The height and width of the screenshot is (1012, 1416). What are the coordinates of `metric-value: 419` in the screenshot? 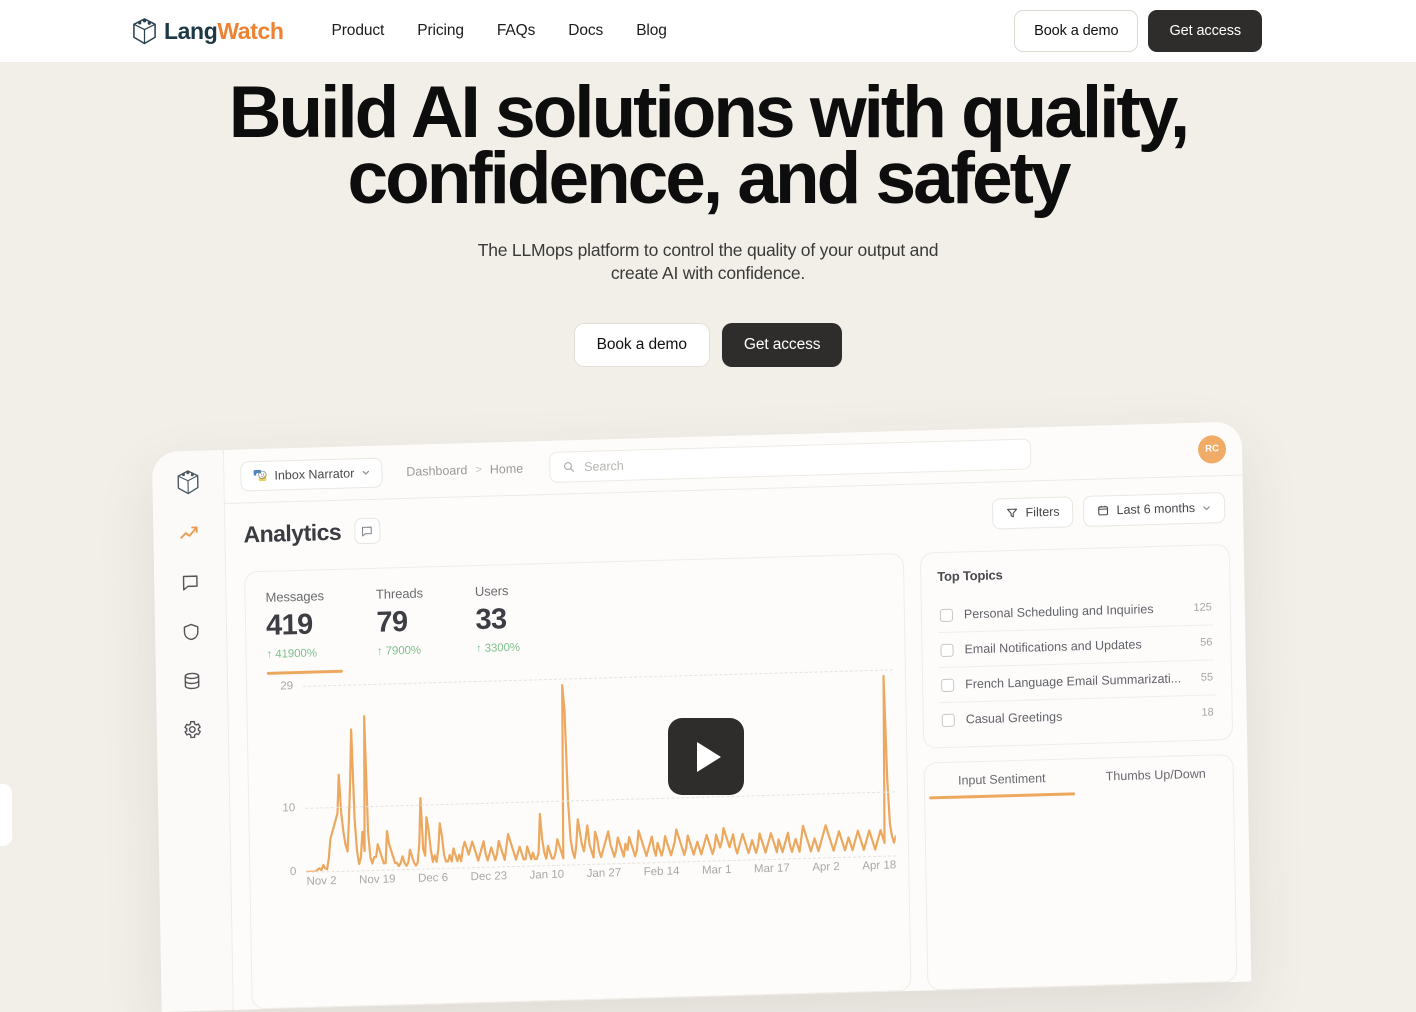 It's located at (295, 625).